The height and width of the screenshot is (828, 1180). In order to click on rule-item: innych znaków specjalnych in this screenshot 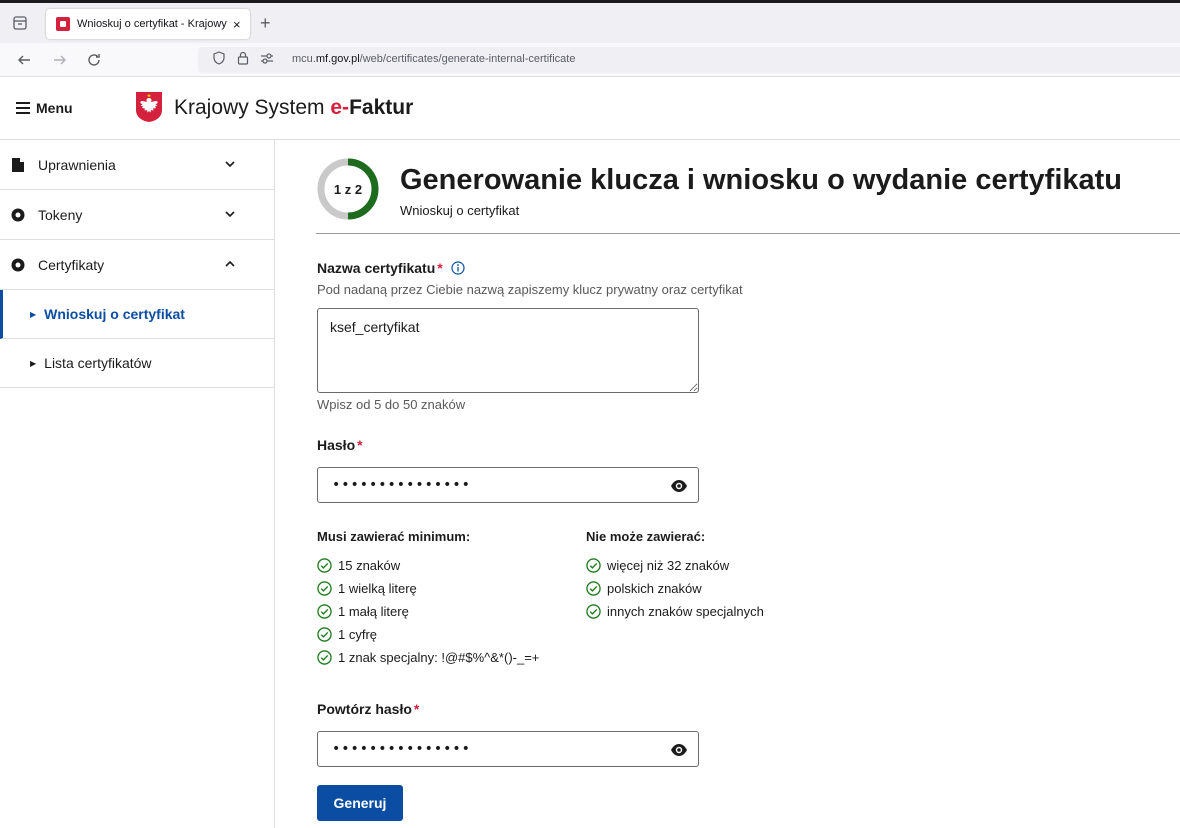, I will do `click(675, 611)`.